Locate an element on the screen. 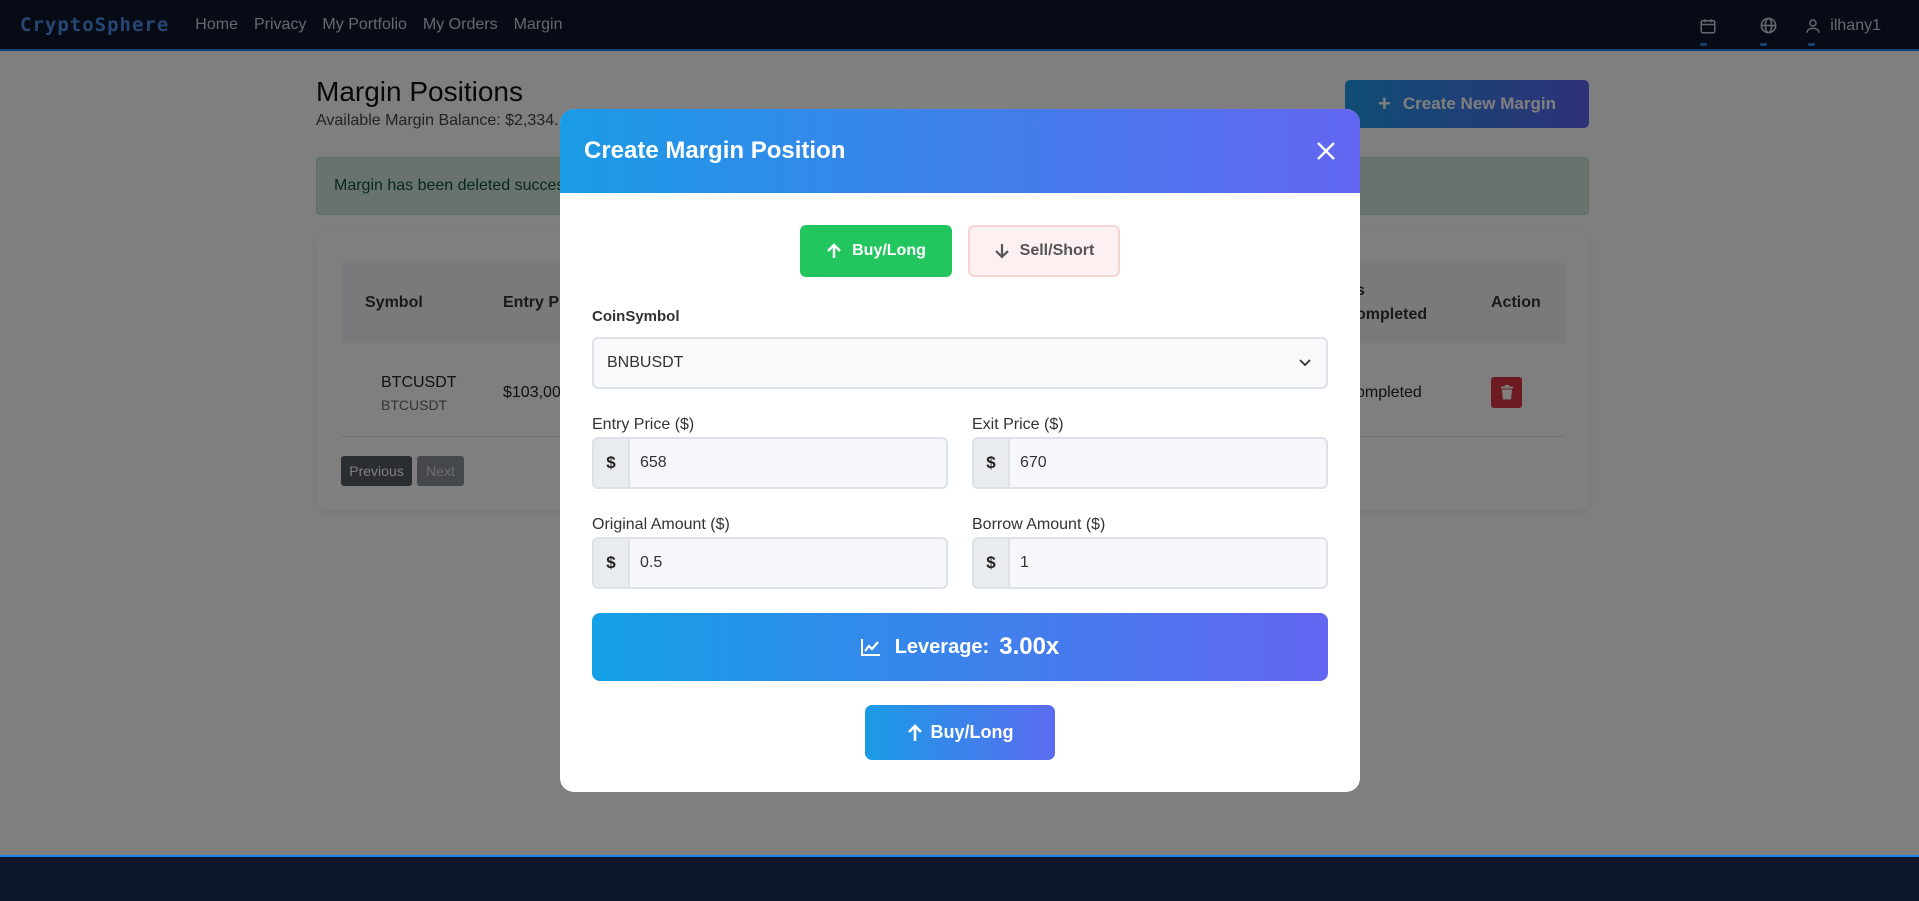 The height and width of the screenshot is (901, 1919). borrow-amount-input: 1 is located at coordinates (1168, 563).